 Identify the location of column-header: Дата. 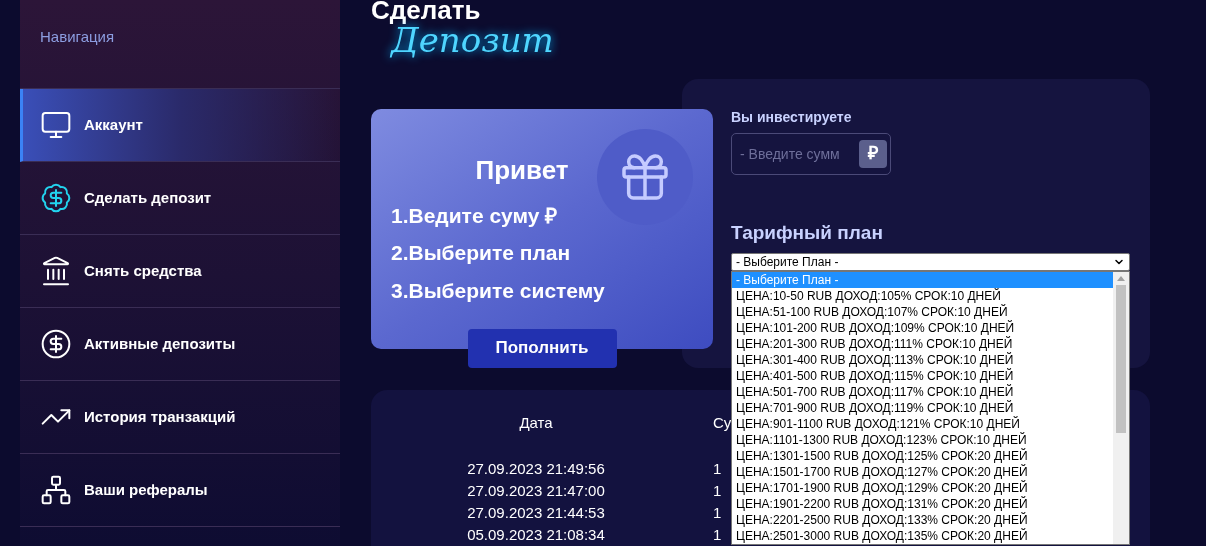
(536, 422).